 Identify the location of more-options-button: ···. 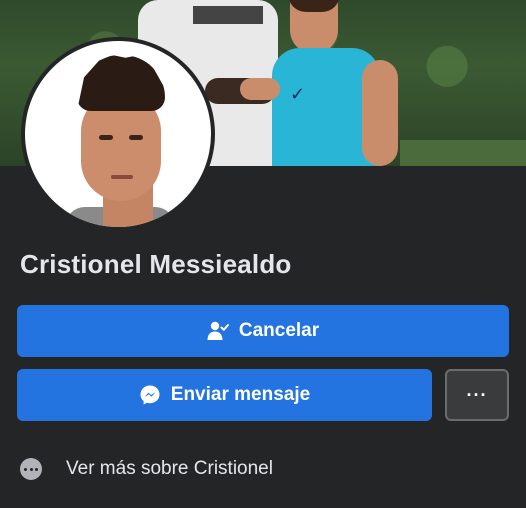
(477, 395).